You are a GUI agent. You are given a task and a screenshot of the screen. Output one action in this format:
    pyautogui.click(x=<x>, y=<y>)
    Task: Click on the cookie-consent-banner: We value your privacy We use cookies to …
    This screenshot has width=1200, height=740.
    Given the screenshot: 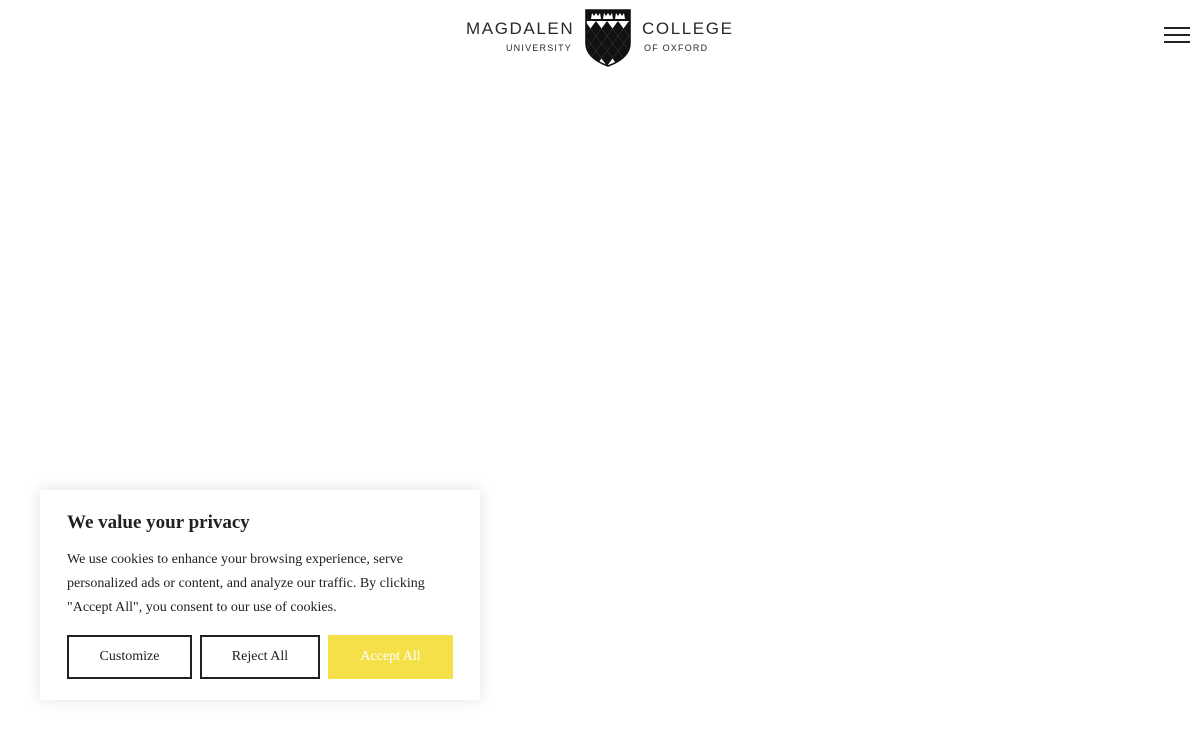 What is the action you would take?
    pyautogui.click(x=260, y=595)
    